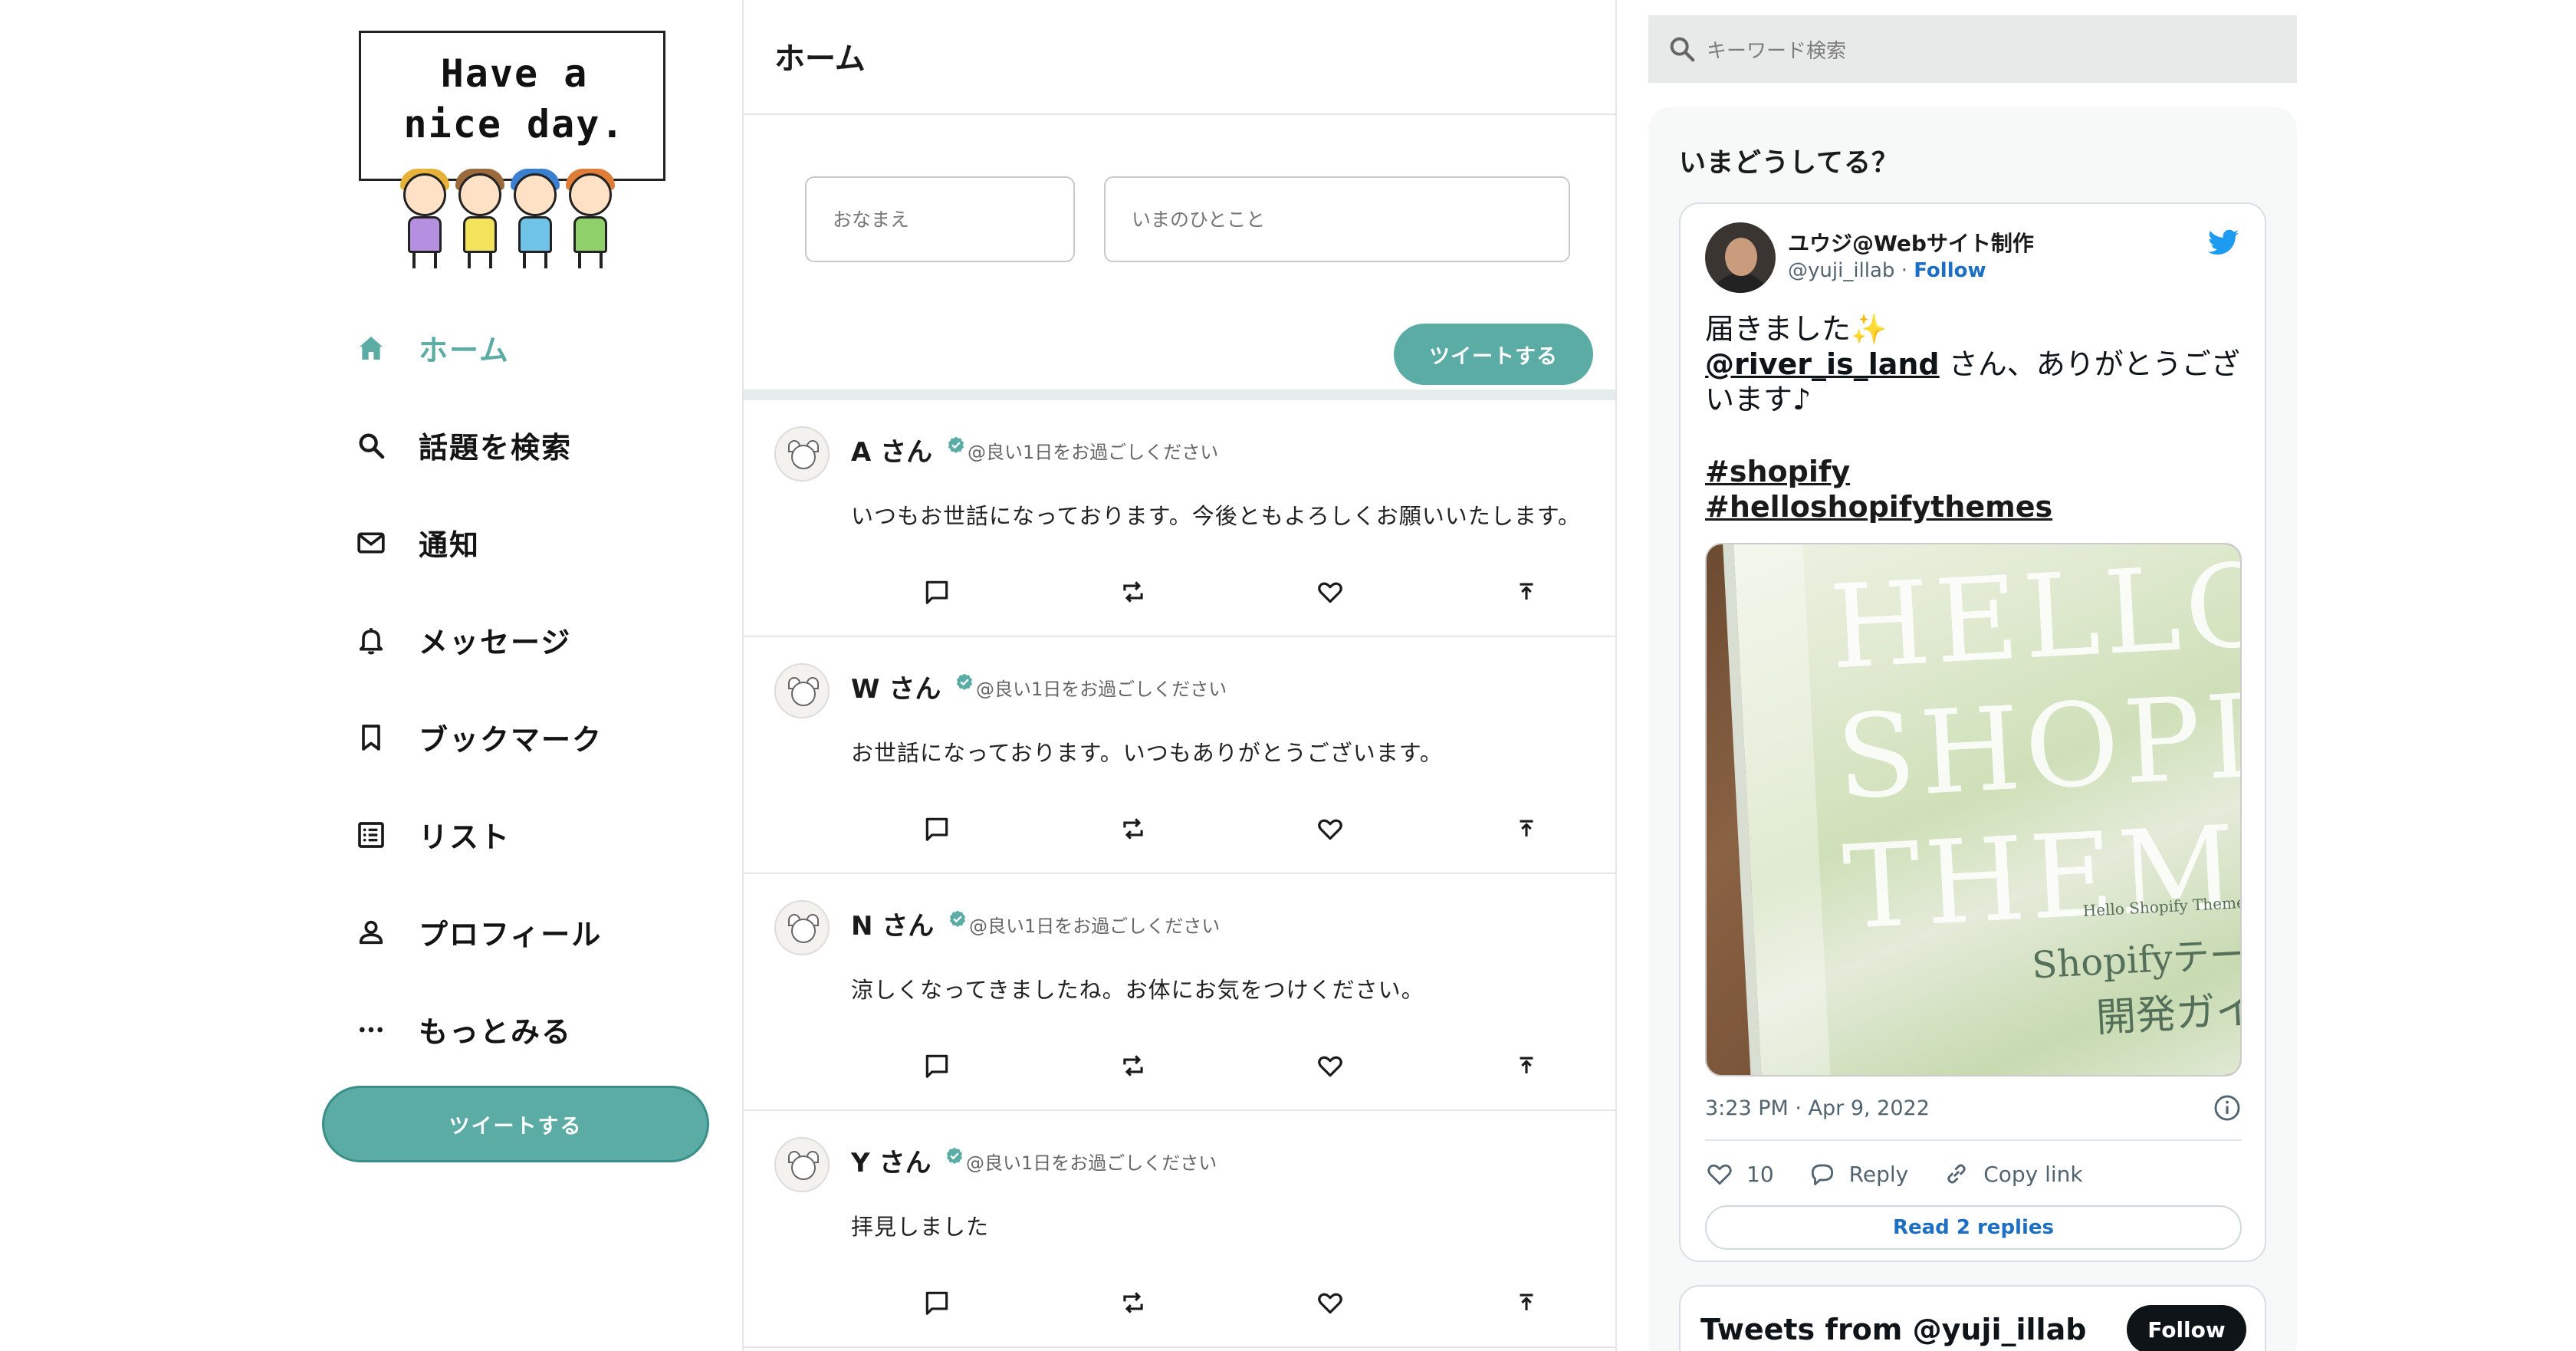  Describe the element at coordinates (893, 926) in the screenshot. I see `post-author: N さん` at that location.